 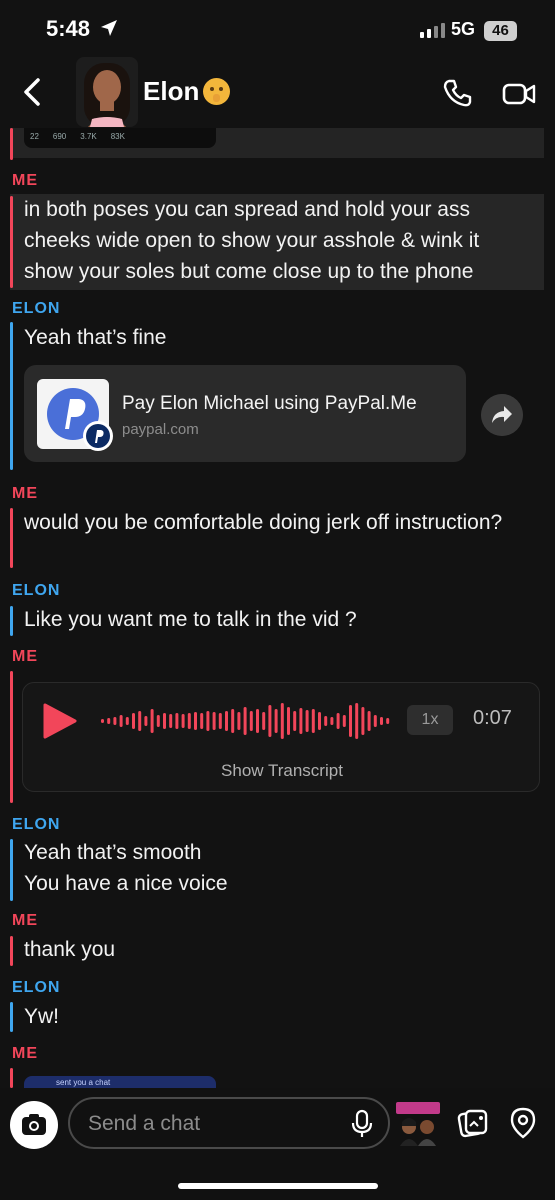 I want to click on paypal-badge-icon, so click(x=98, y=436).